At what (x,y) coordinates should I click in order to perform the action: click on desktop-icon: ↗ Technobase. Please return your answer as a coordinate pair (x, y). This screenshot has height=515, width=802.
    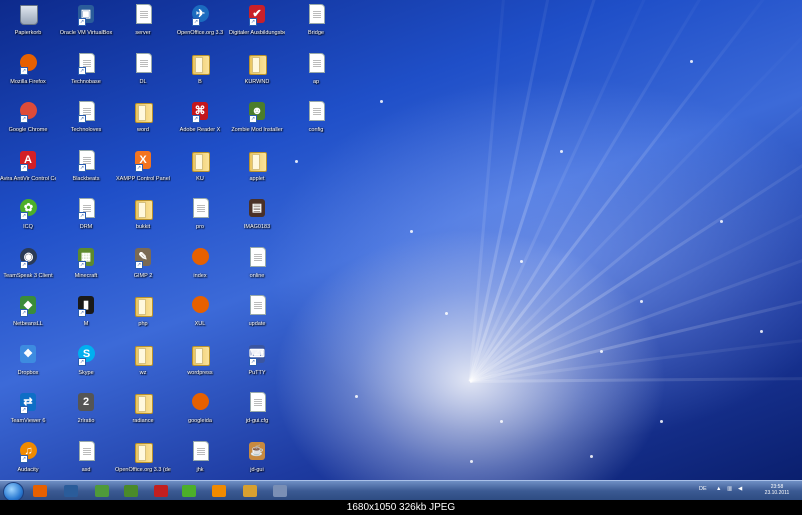
    Looking at the image, I should click on (86, 76).